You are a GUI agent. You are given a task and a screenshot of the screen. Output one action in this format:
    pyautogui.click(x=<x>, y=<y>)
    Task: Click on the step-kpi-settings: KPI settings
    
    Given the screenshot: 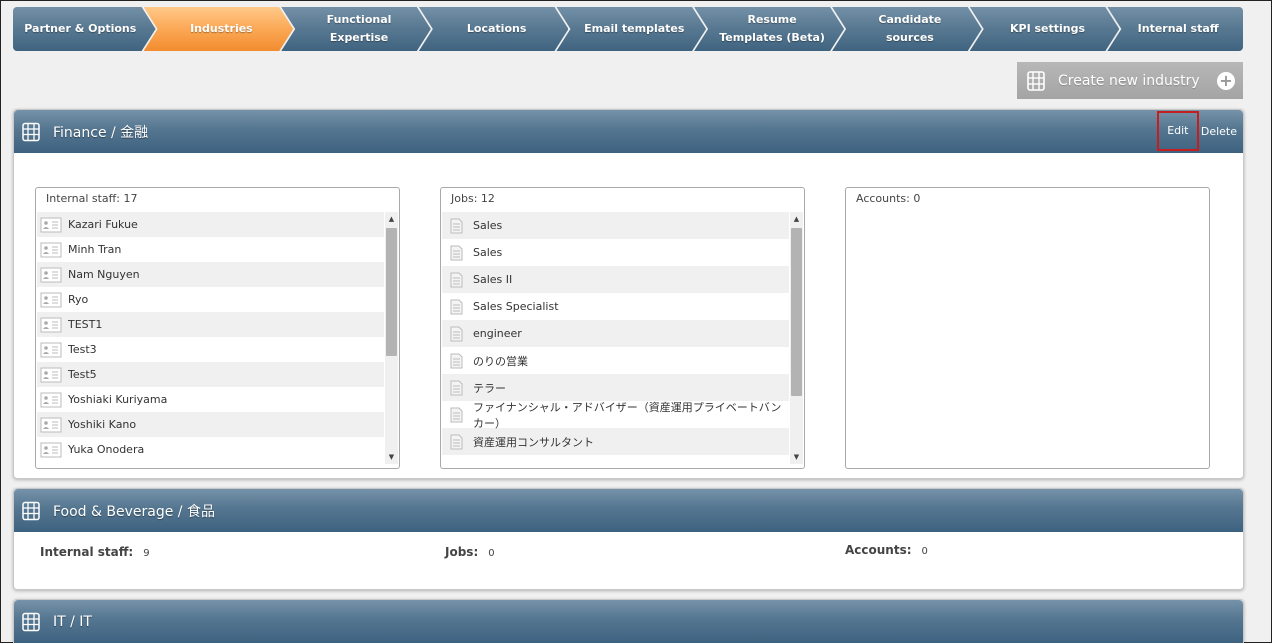 What is the action you would take?
    pyautogui.click(x=1045, y=29)
    